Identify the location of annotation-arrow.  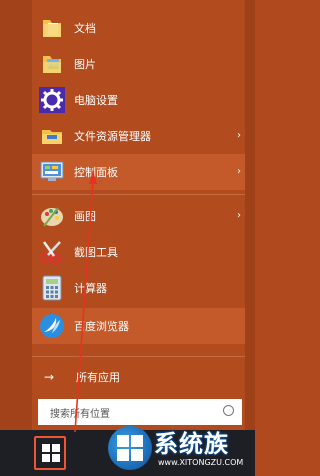
(85, 301).